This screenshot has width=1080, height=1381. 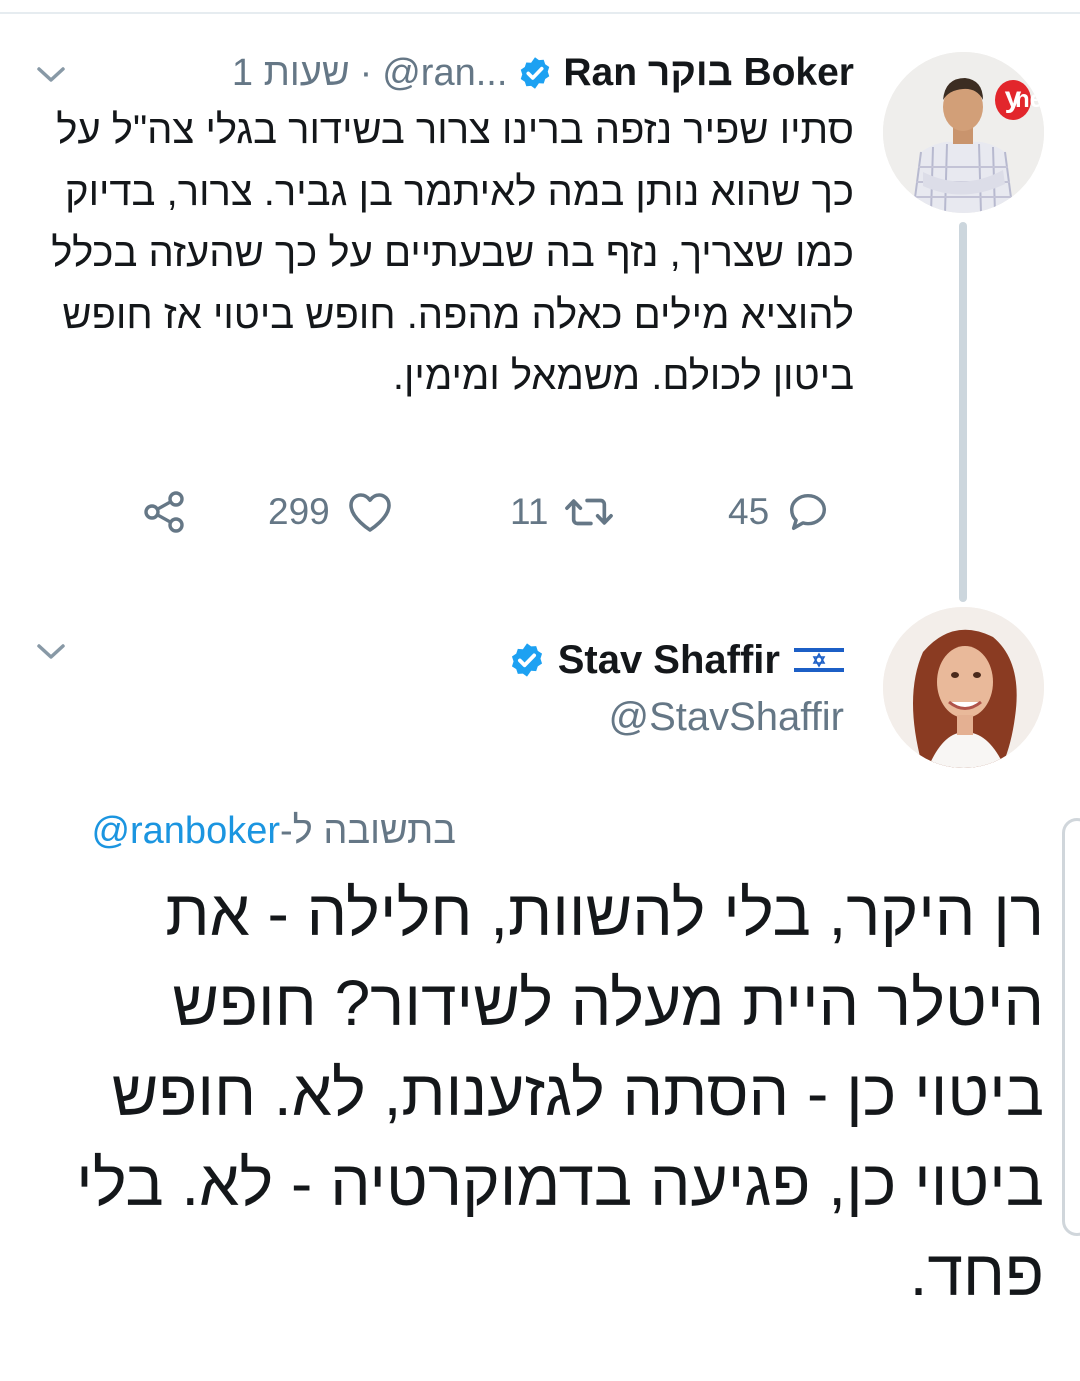 What do you see at coordinates (540, 13) in the screenshot?
I see `top-divider` at bounding box center [540, 13].